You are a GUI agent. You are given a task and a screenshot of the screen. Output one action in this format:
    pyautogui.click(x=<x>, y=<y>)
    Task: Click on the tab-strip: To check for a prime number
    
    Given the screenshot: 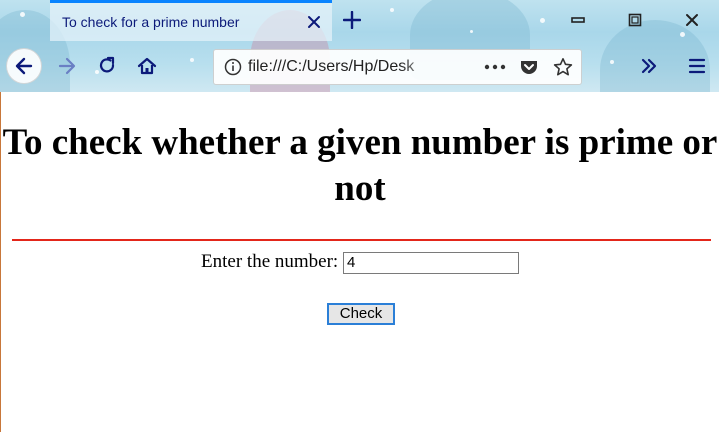 What is the action you would take?
    pyautogui.click(x=359, y=20)
    